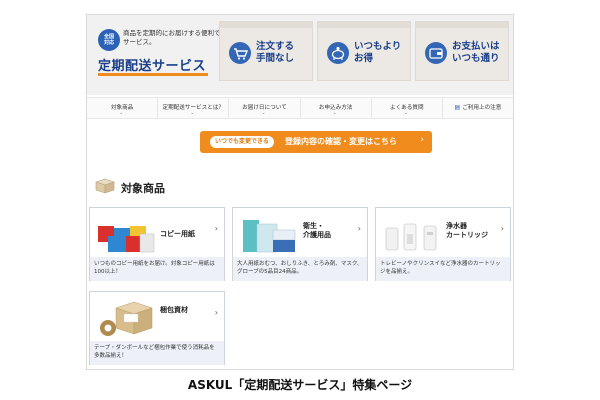 This screenshot has width=600, height=400. What do you see at coordinates (123, 108) in the screenshot?
I see `nav-item-products: 対象商品 ⌄` at bounding box center [123, 108].